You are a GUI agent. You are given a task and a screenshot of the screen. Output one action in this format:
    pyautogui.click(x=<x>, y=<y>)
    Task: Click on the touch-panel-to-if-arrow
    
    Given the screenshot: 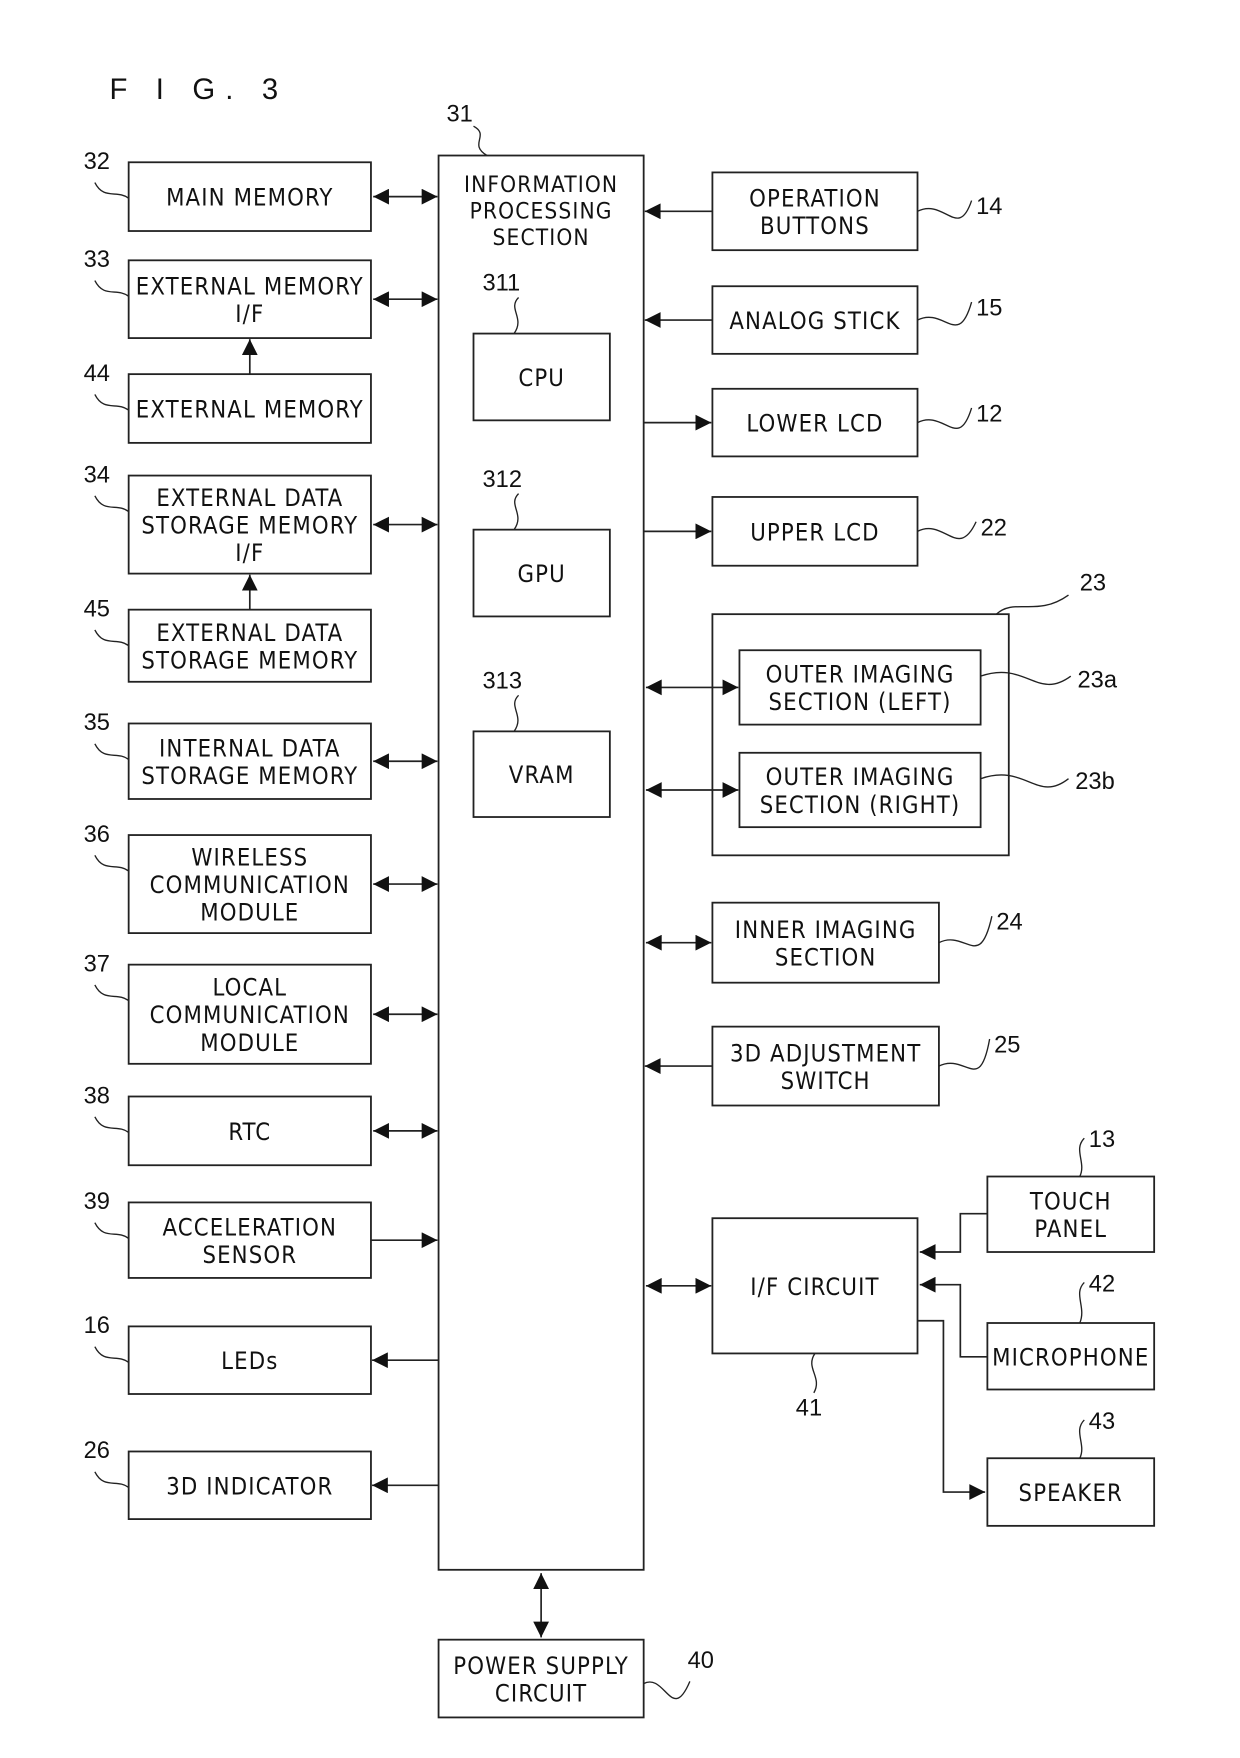 What is the action you would take?
    pyautogui.click(x=953, y=1236)
    